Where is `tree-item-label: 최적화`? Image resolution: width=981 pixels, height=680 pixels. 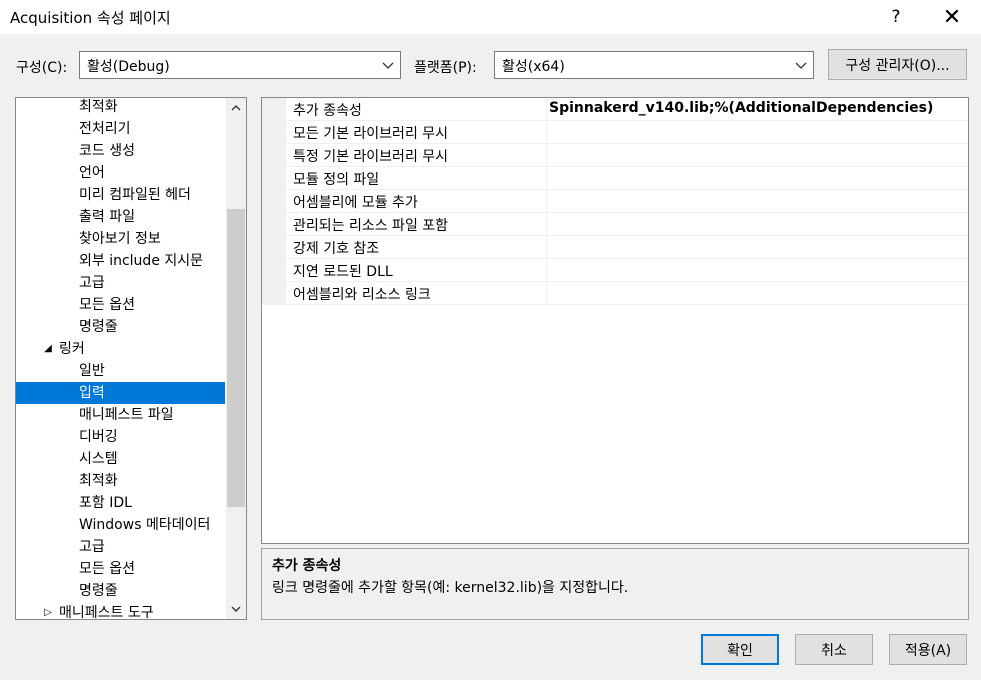
tree-item-label: 최적화 is located at coordinates (98, 481).